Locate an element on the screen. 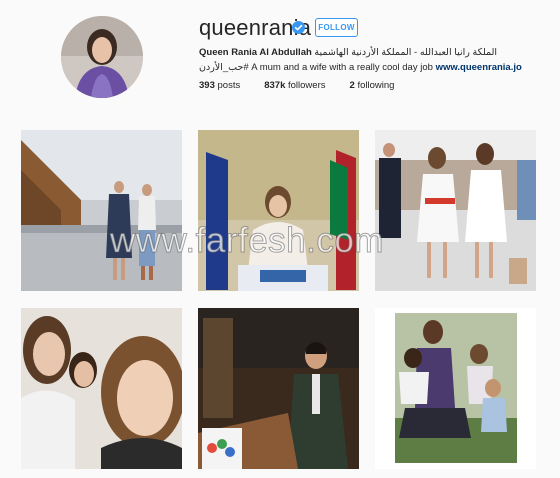 This screenshot has width=560, height=478. website-link: www.queenrania.jo is located at coordinates (479, 67).